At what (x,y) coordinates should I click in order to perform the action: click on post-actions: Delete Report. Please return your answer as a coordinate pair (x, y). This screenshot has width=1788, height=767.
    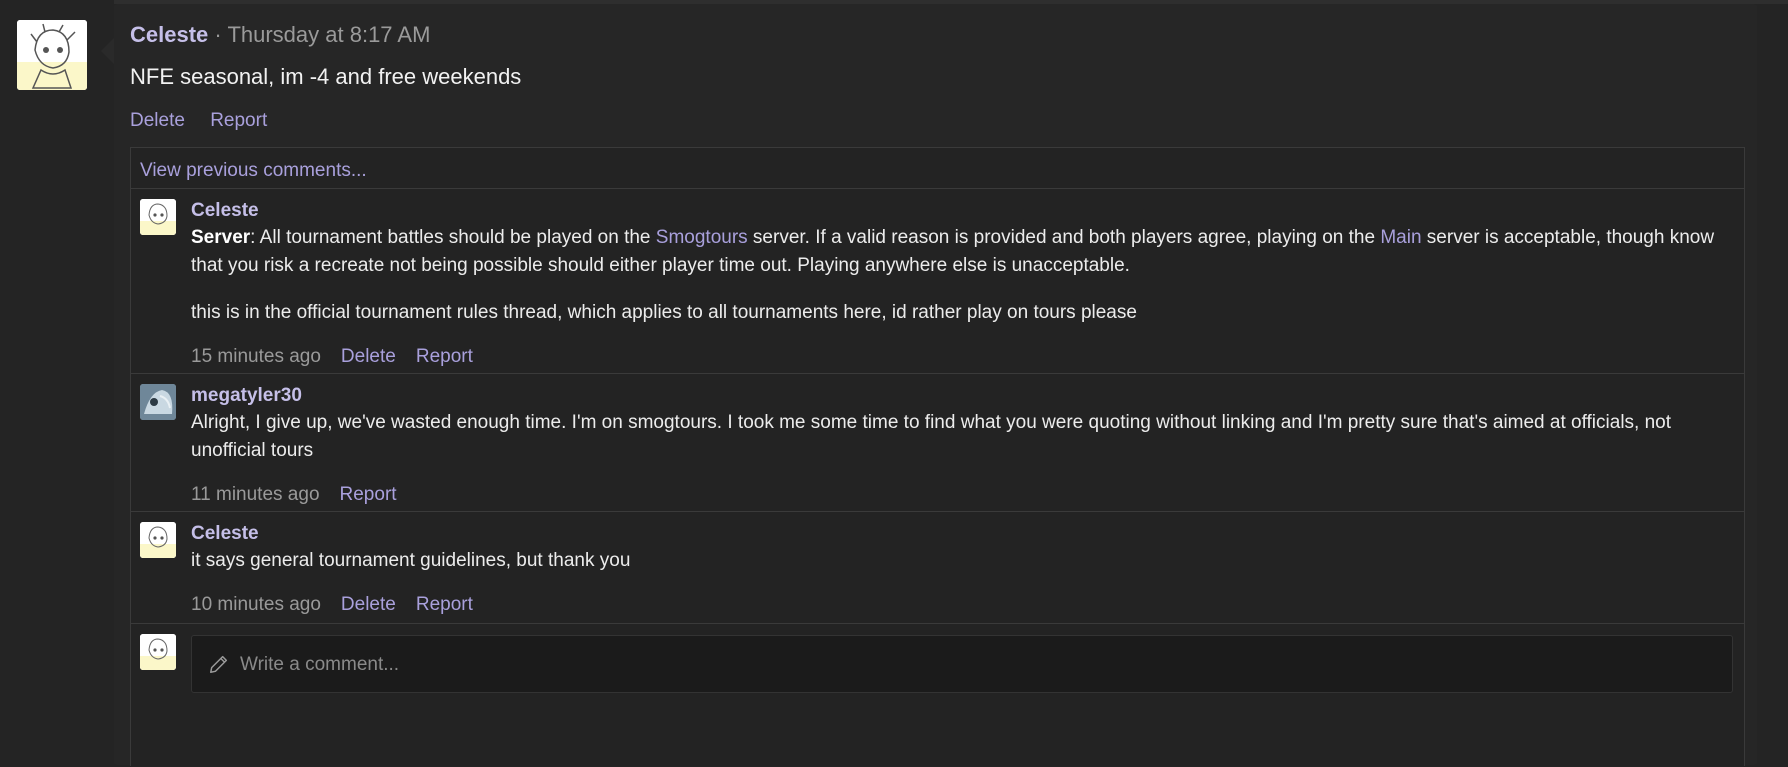
    Looking at the image, I should click on (208, 121).